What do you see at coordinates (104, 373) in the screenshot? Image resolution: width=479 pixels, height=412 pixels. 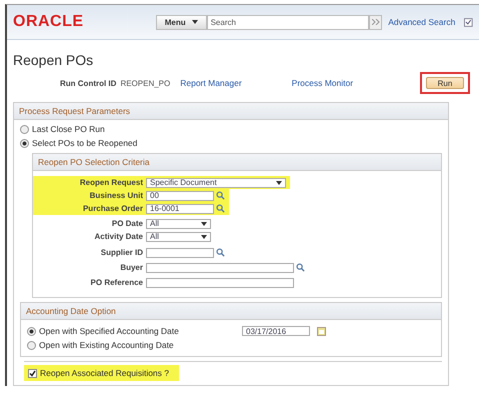 I see `checkbox-label: Reopen Associated Requisitions ?` at bounding box center [104, 373].